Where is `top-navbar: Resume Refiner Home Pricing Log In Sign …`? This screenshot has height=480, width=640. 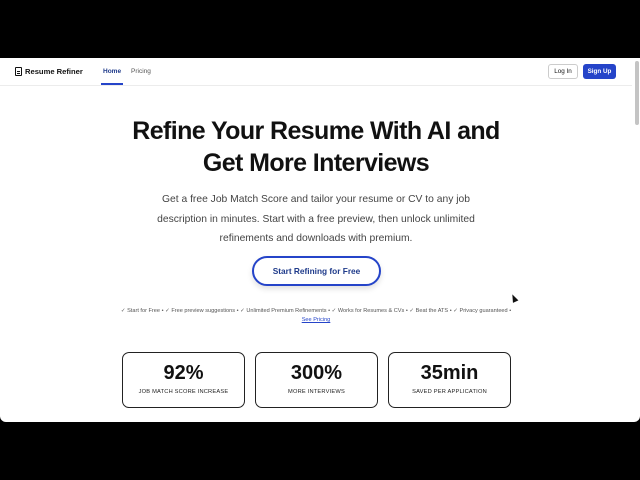 top-navbar: Resume Refiner Home Pricing Log In Sign … is located at coordinates (316, 72).